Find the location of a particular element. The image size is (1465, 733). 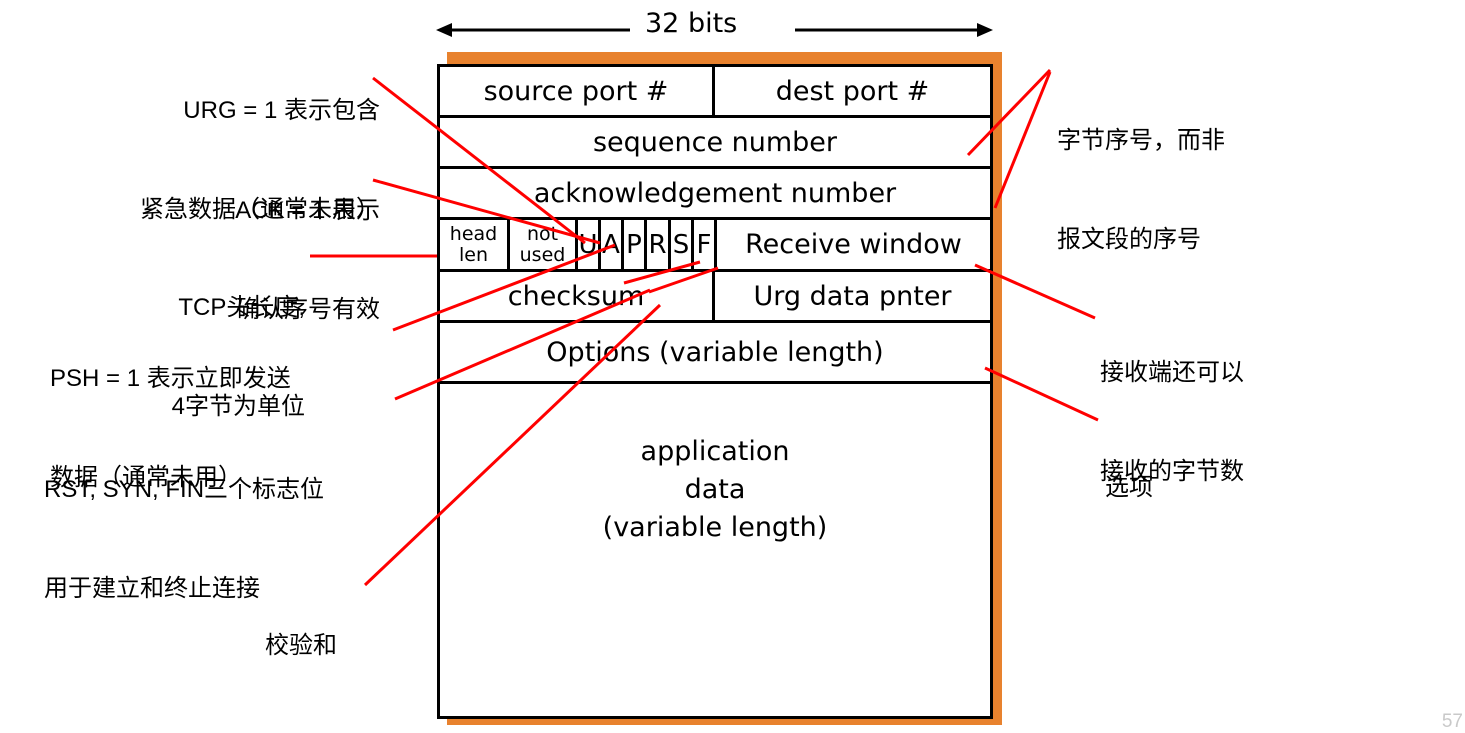

field-checksum: checksum is located at coordinates (577, 296).